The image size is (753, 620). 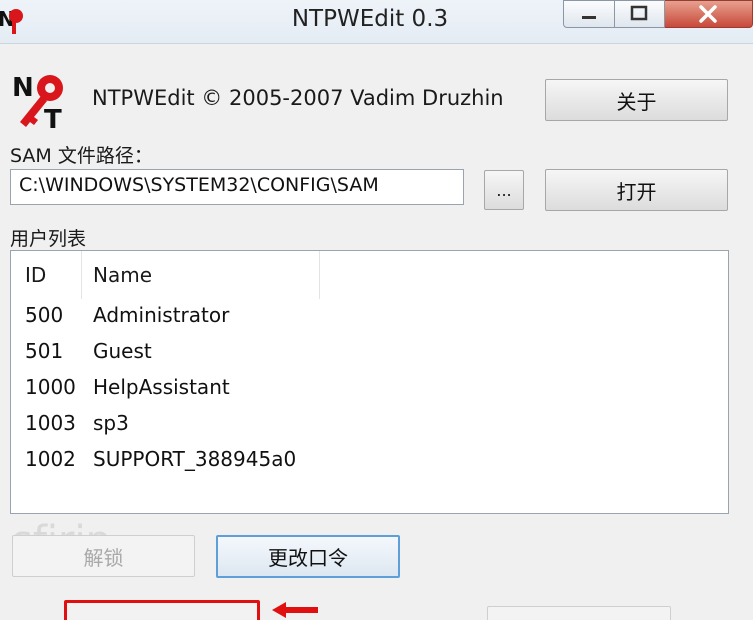 I want to click on sam-path-input: C:\WINDOWS\SYSTEM32\CONFIG\SAM, so click(x=237, y=187).